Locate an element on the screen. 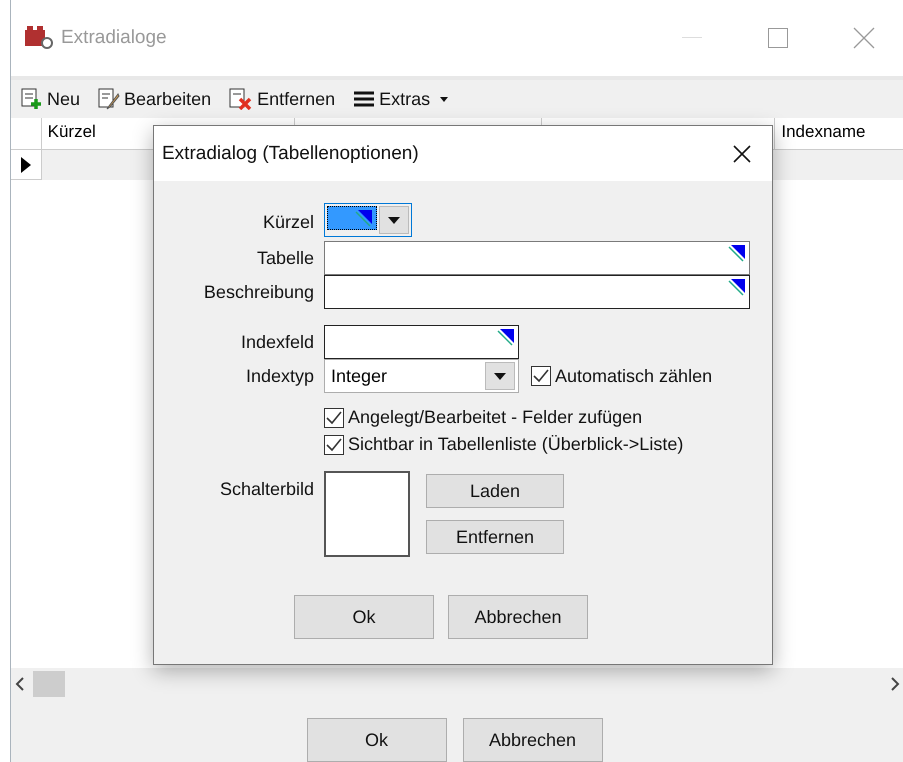 The height and width of the screenshot is (762, 903). maximize-icon is located at coordinates (778, 38).